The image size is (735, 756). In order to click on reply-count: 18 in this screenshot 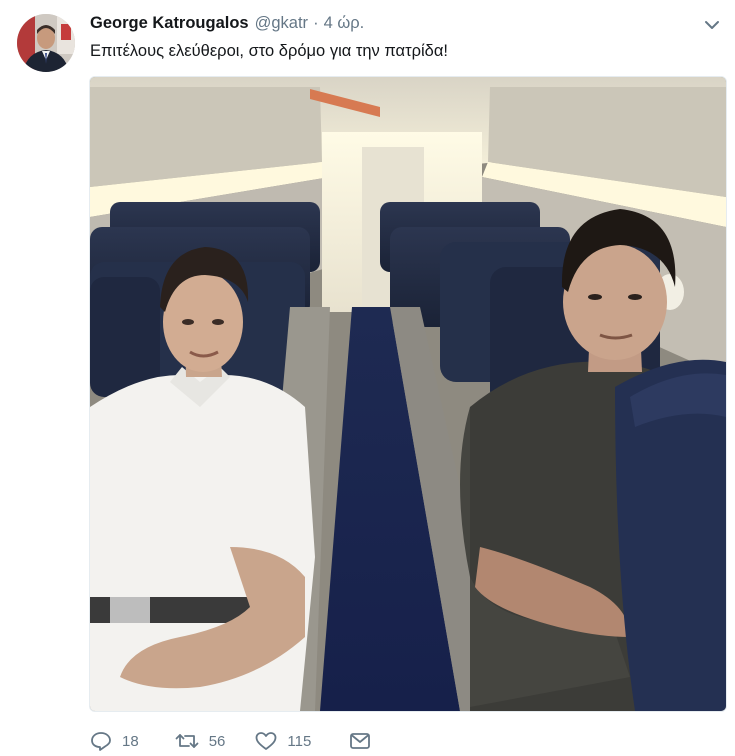, I will do `click(130, 741)`.